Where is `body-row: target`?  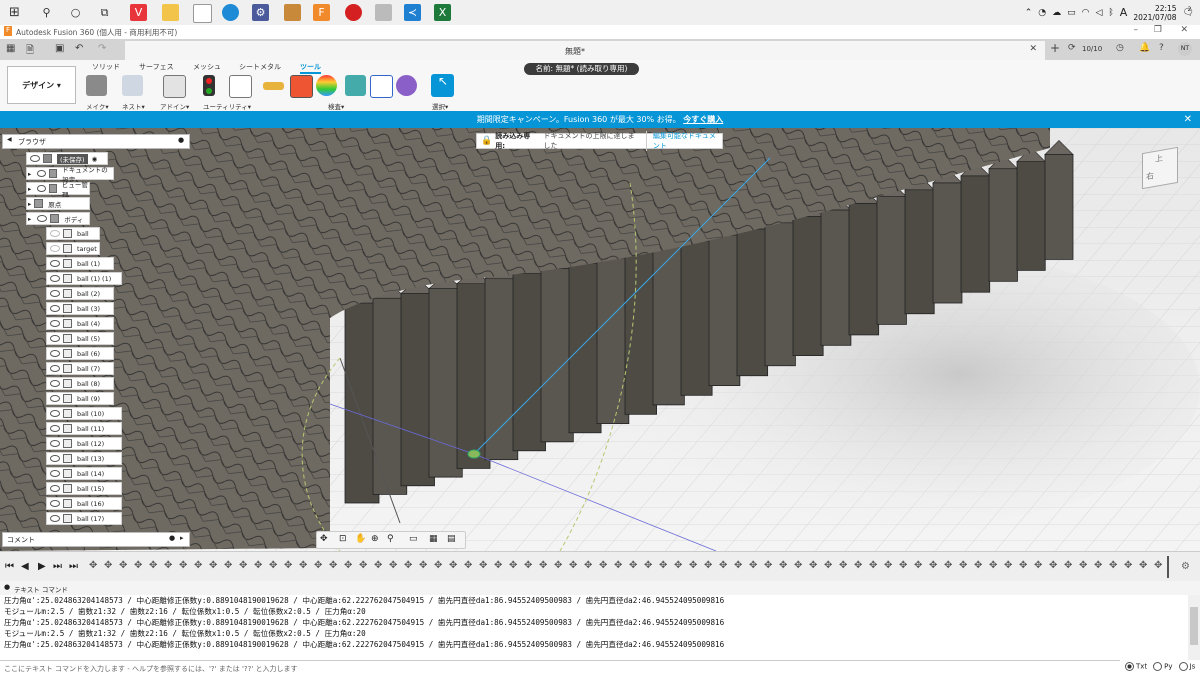 body-row: target is located at coordinates (73, 248).